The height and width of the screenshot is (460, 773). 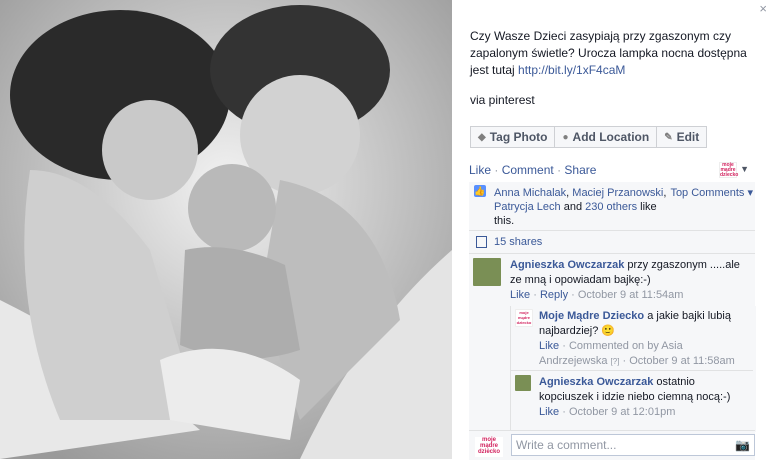 I want to click on photo-actions: ◆ Tag Photo ● Add Location ✎ Edit, so click(x=589, y=137).